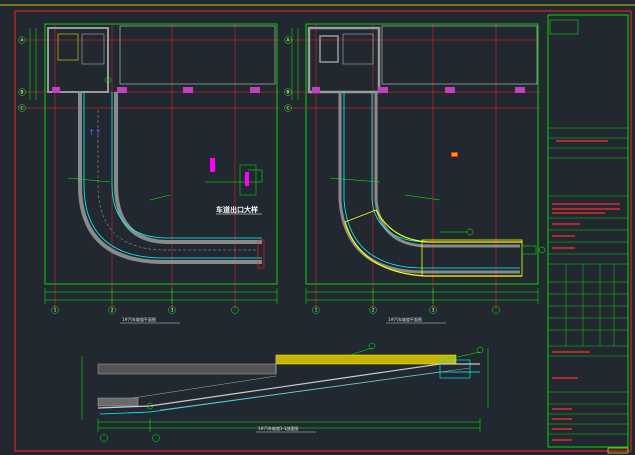 This screenshot has width=635, height=455. Describe the element at coordinates (288, 108) in the screenshot. I see `axis-mark-right-c: C` at that location.